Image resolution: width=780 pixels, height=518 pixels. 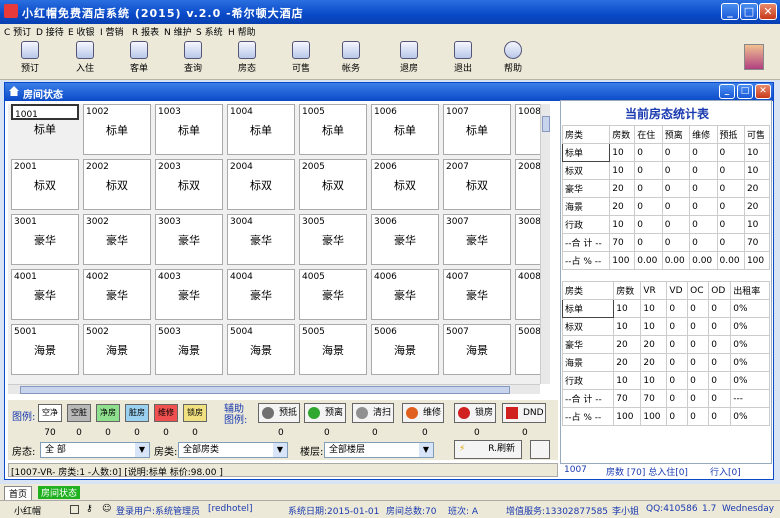 What do you see at coordinates (477, 349) in the screenshot?
I see `room-cell: 5007 海景` at bounding box center [477, 349].